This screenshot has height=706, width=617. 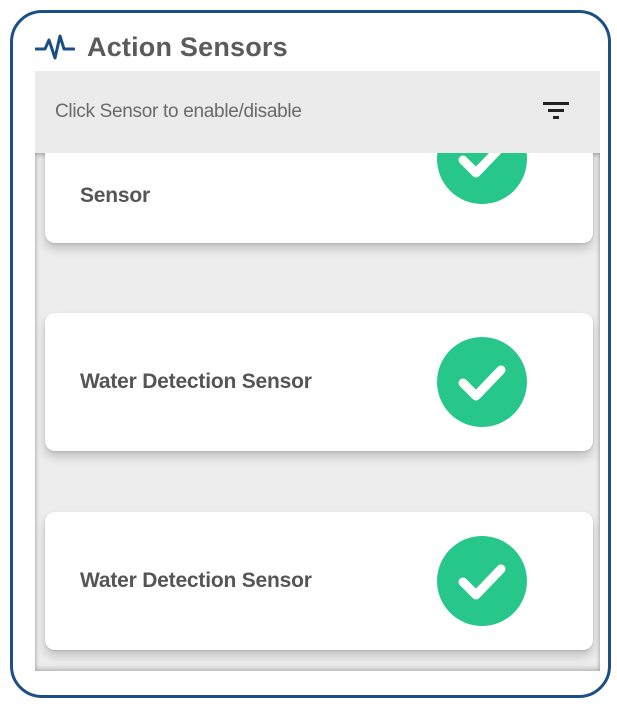 What do you see at coordinates (317, 112) in the screenshot?
I see `sensor-toolbar: Click Sensor to enable/disable` at bounding box center [317, 112].